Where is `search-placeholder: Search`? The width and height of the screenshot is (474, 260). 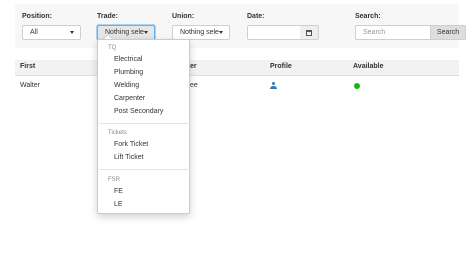 search-placeholder: Search is located at coordinates (374, 32).